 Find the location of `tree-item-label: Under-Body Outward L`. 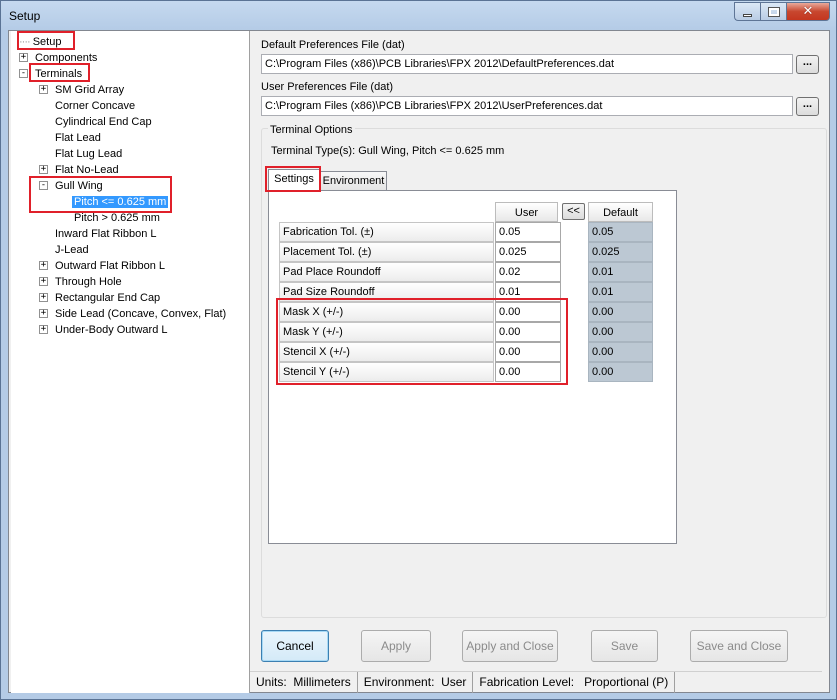

tree-item-label: Under-Body Outward L is located at coordinates (111, 330).